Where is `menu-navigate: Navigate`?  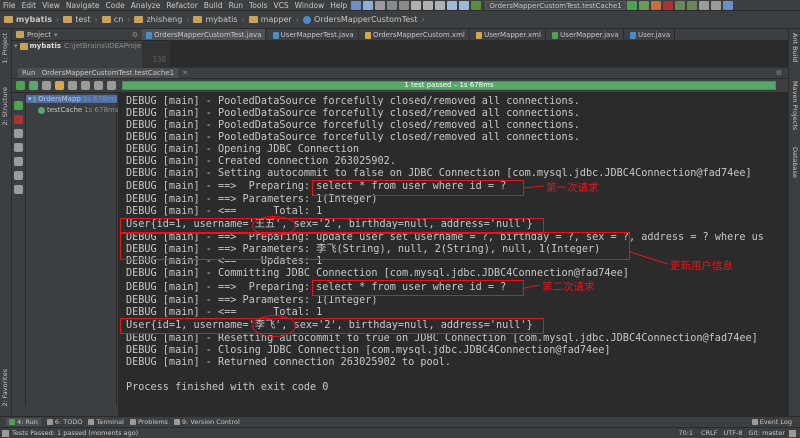 menu-navigate: Navigate is located at coordinates (83, 5).